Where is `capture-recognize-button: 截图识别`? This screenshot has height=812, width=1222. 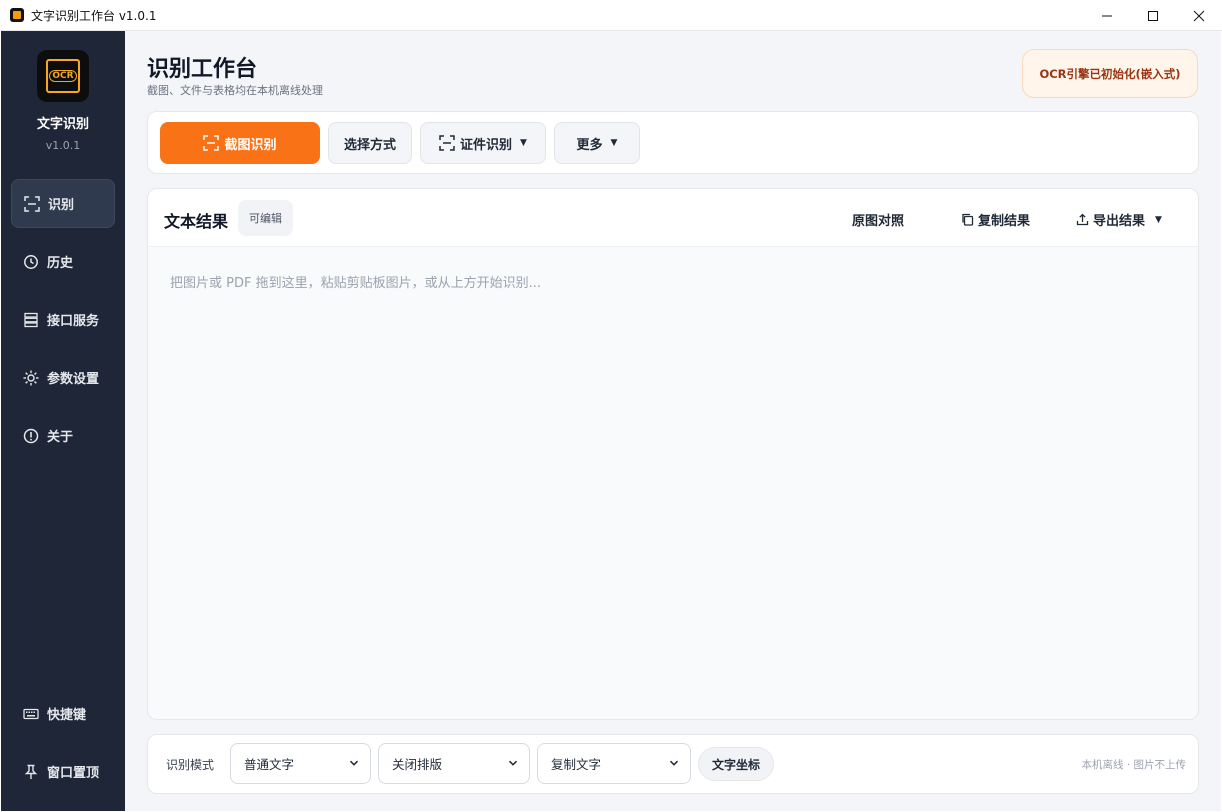 capture-recognize-button: 截图识别 is located at coordinates (240, 143).